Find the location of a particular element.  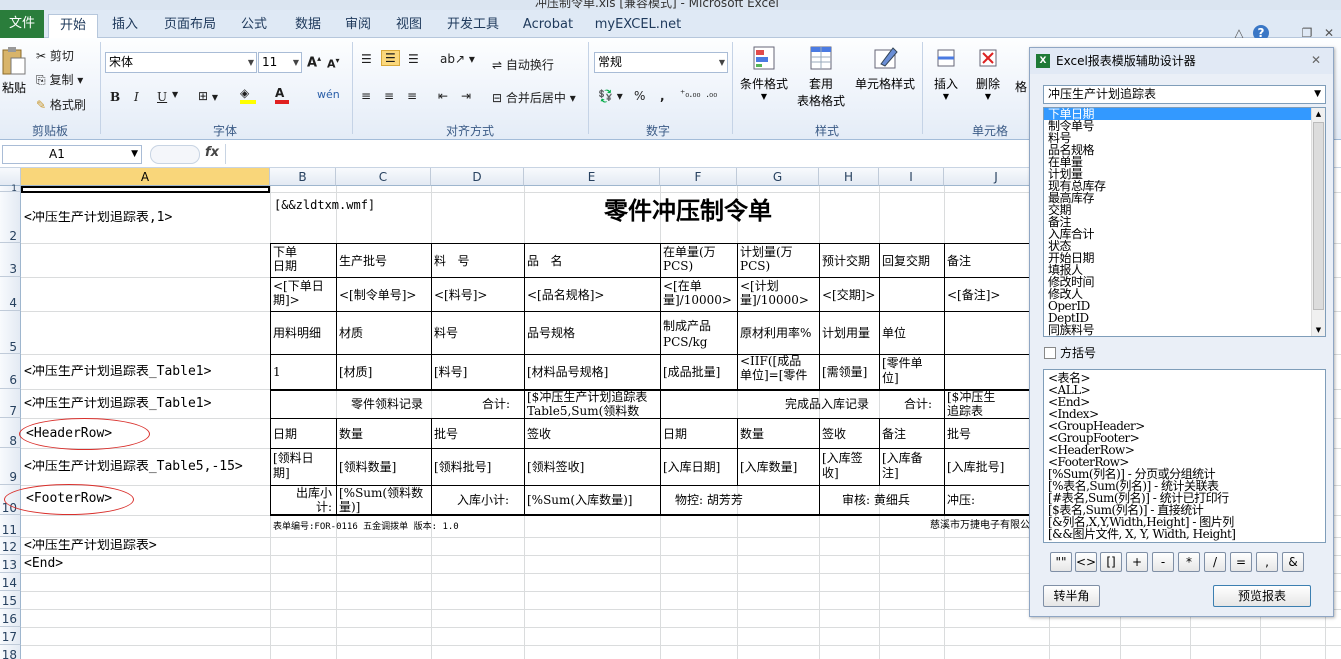

cell-a2: <冲压生产计划追踪表,1> is located at coordinates (98, 218).